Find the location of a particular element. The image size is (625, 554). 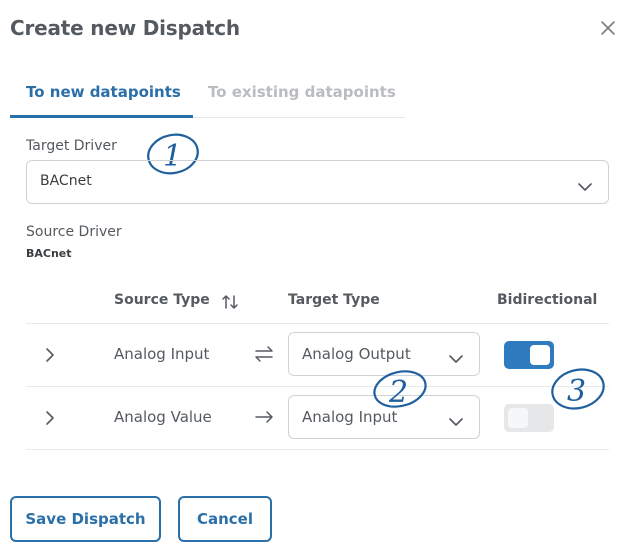

active-tab-indicator is located at coordinates (101, 116).